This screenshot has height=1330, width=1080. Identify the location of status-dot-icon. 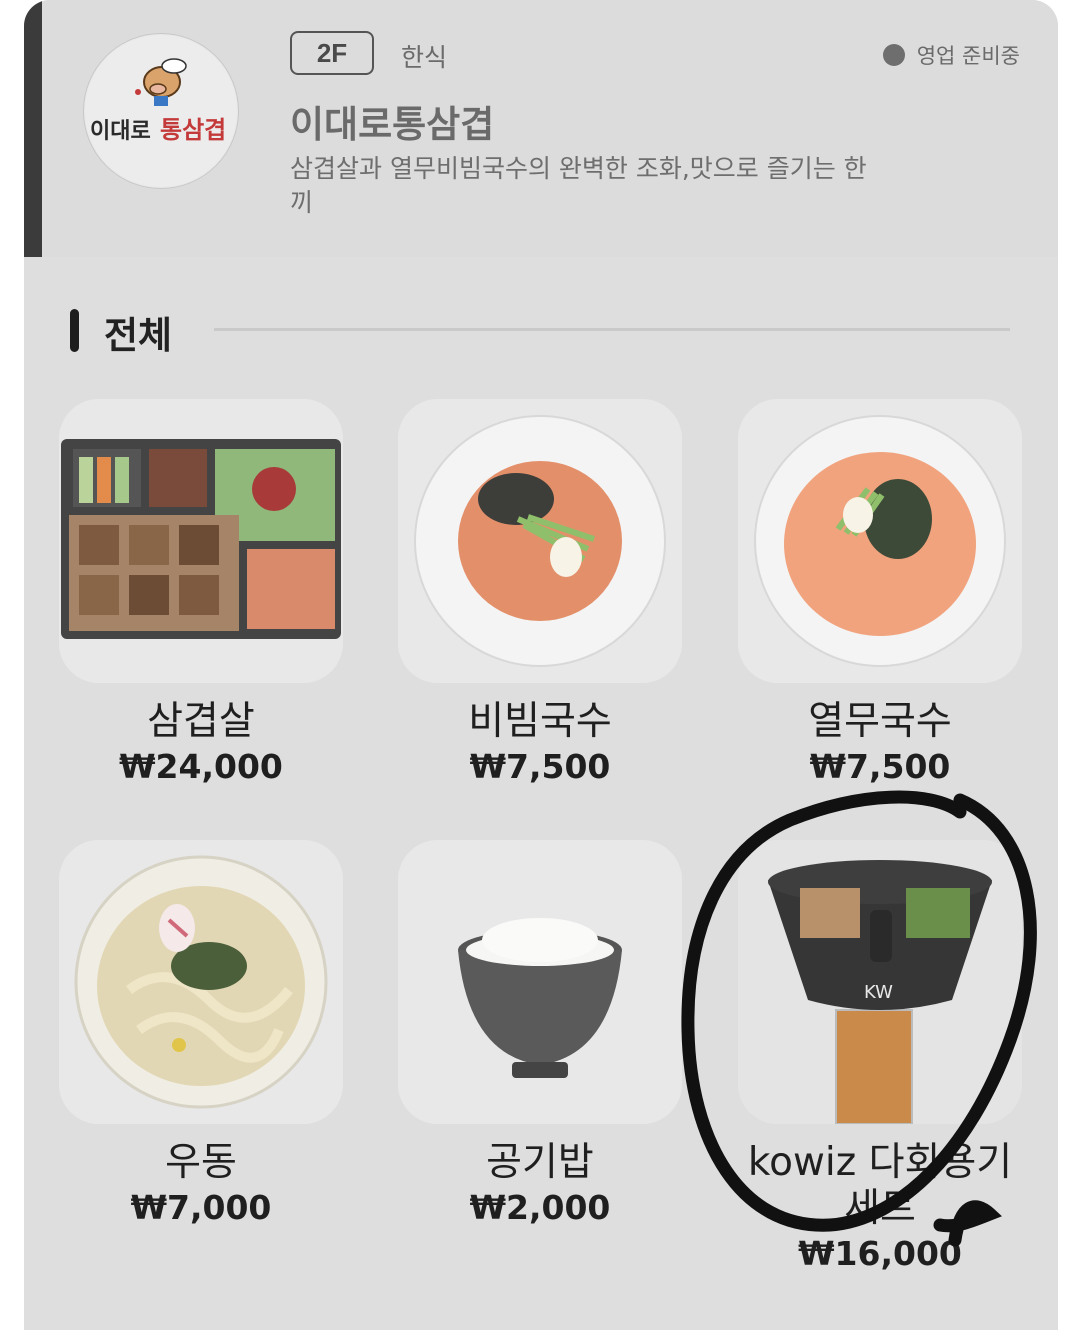
(893, 55).